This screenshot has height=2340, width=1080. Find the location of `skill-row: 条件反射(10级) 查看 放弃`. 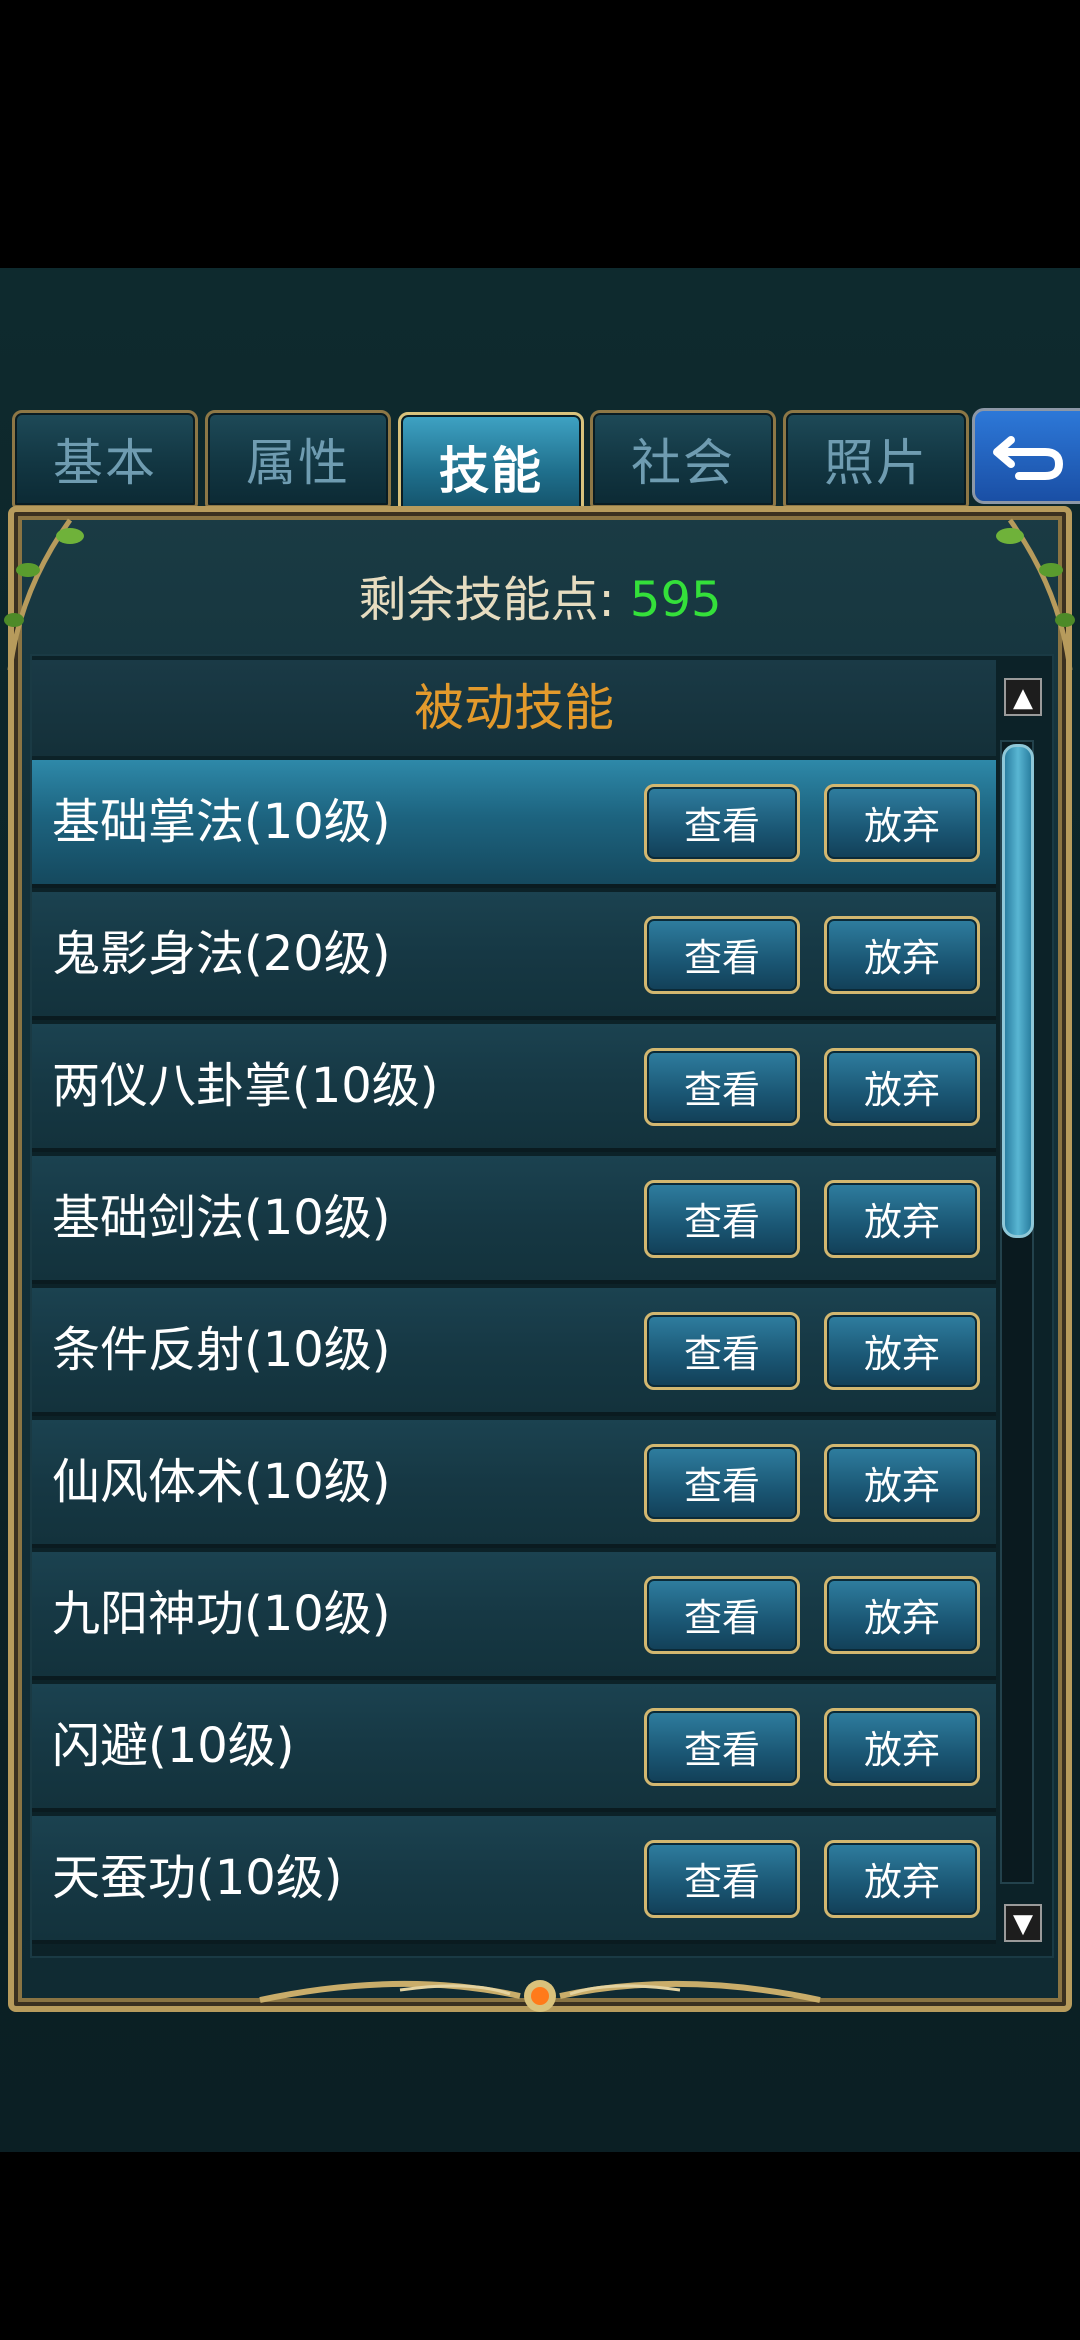

skill-row: 条件反射(10级) 查看 放弃 is located at coordinates (514, 1352).